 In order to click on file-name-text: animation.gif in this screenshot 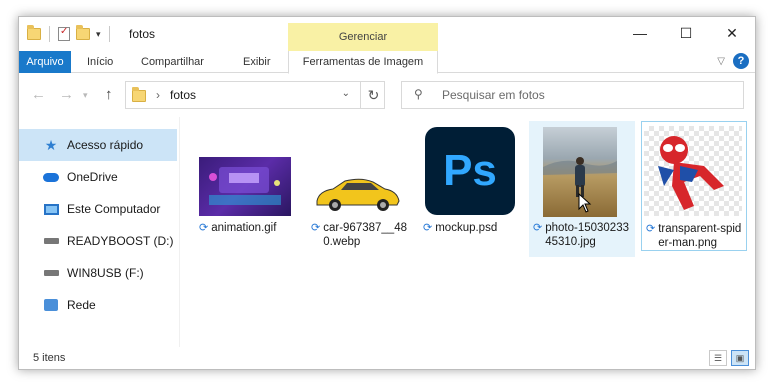, I will do `click(244, 228)`.